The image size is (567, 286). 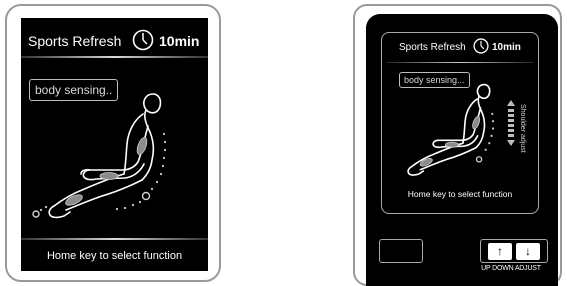 I want to click on footer-divider, so click(x=114, y=239).